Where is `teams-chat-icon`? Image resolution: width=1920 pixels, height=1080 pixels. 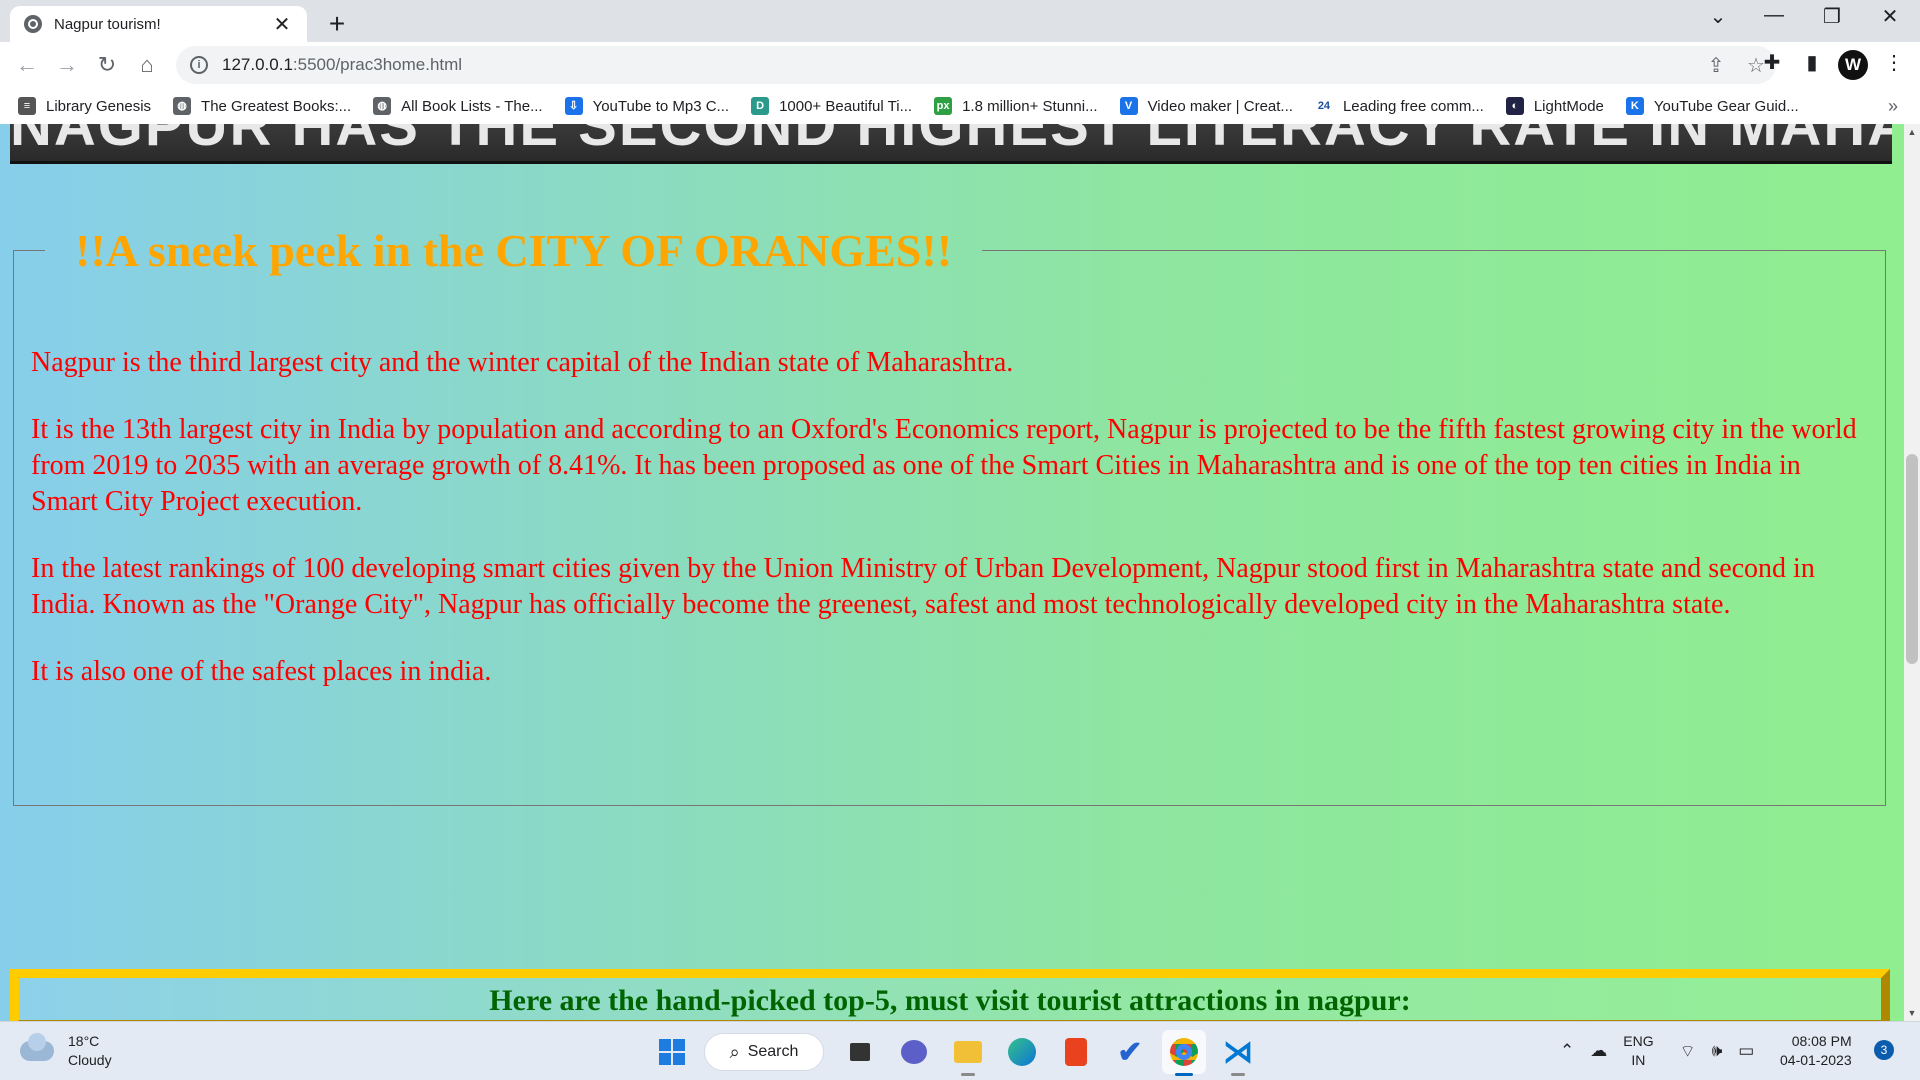 teams-chat-icon is located at coordinates (914, 1052).